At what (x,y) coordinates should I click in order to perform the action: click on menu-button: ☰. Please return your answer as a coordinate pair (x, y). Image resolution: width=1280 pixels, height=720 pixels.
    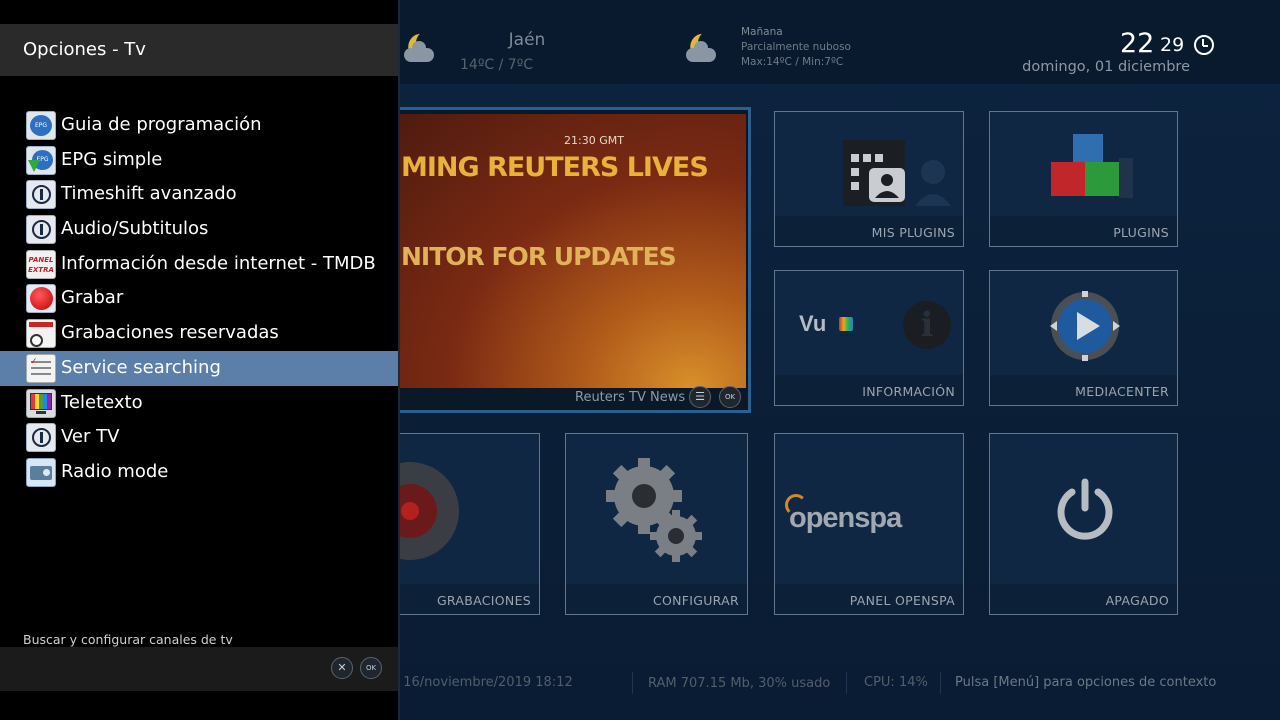
    Looking at the image, I should click on (700, 397).